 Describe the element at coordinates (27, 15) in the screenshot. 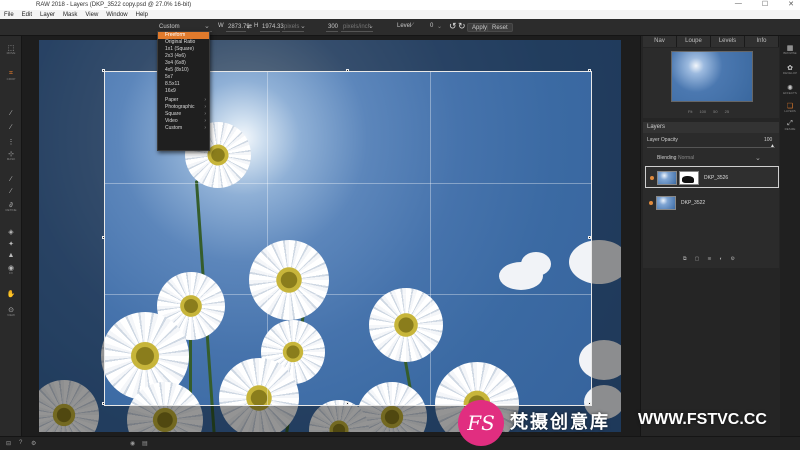

I see `menu-edit: Edit` at that location.